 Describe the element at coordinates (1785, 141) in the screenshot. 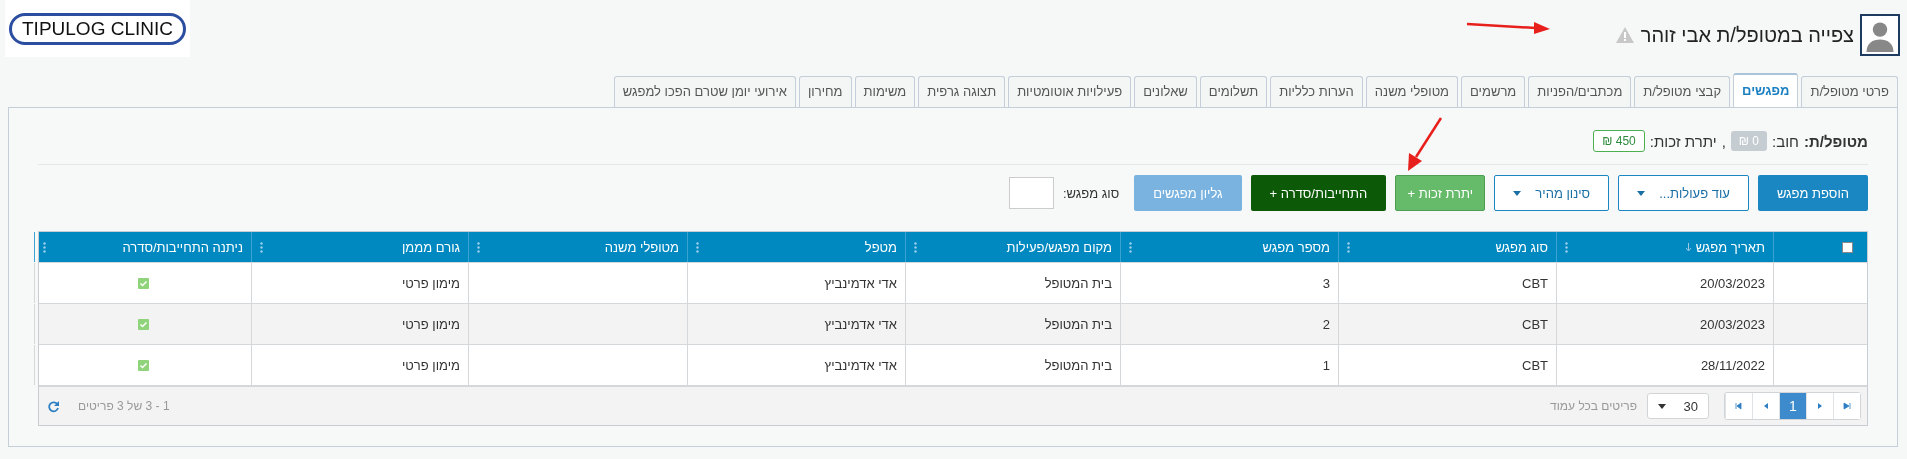

I see `debt-label: חוב:` at that location.